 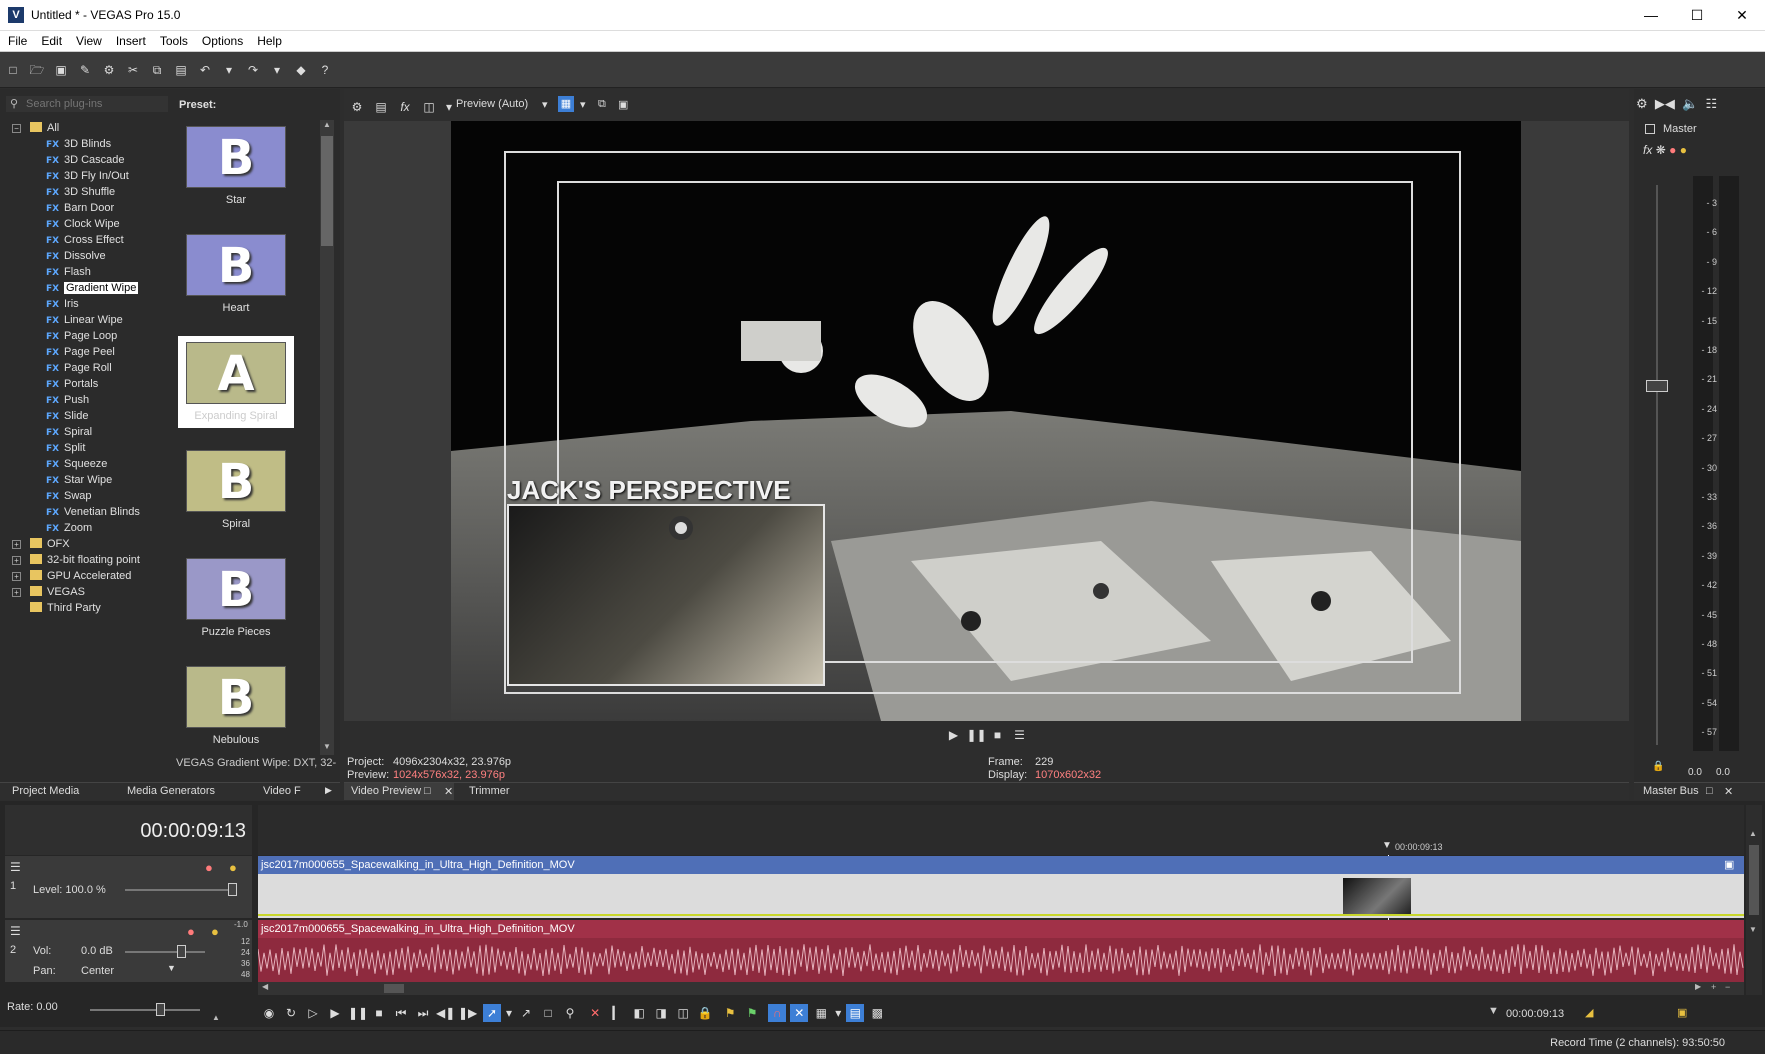 What do you see at coordinates (954, 735) in the screenshot?
I see `preview-play-icon: ▶` at bounding box center [954, 735].